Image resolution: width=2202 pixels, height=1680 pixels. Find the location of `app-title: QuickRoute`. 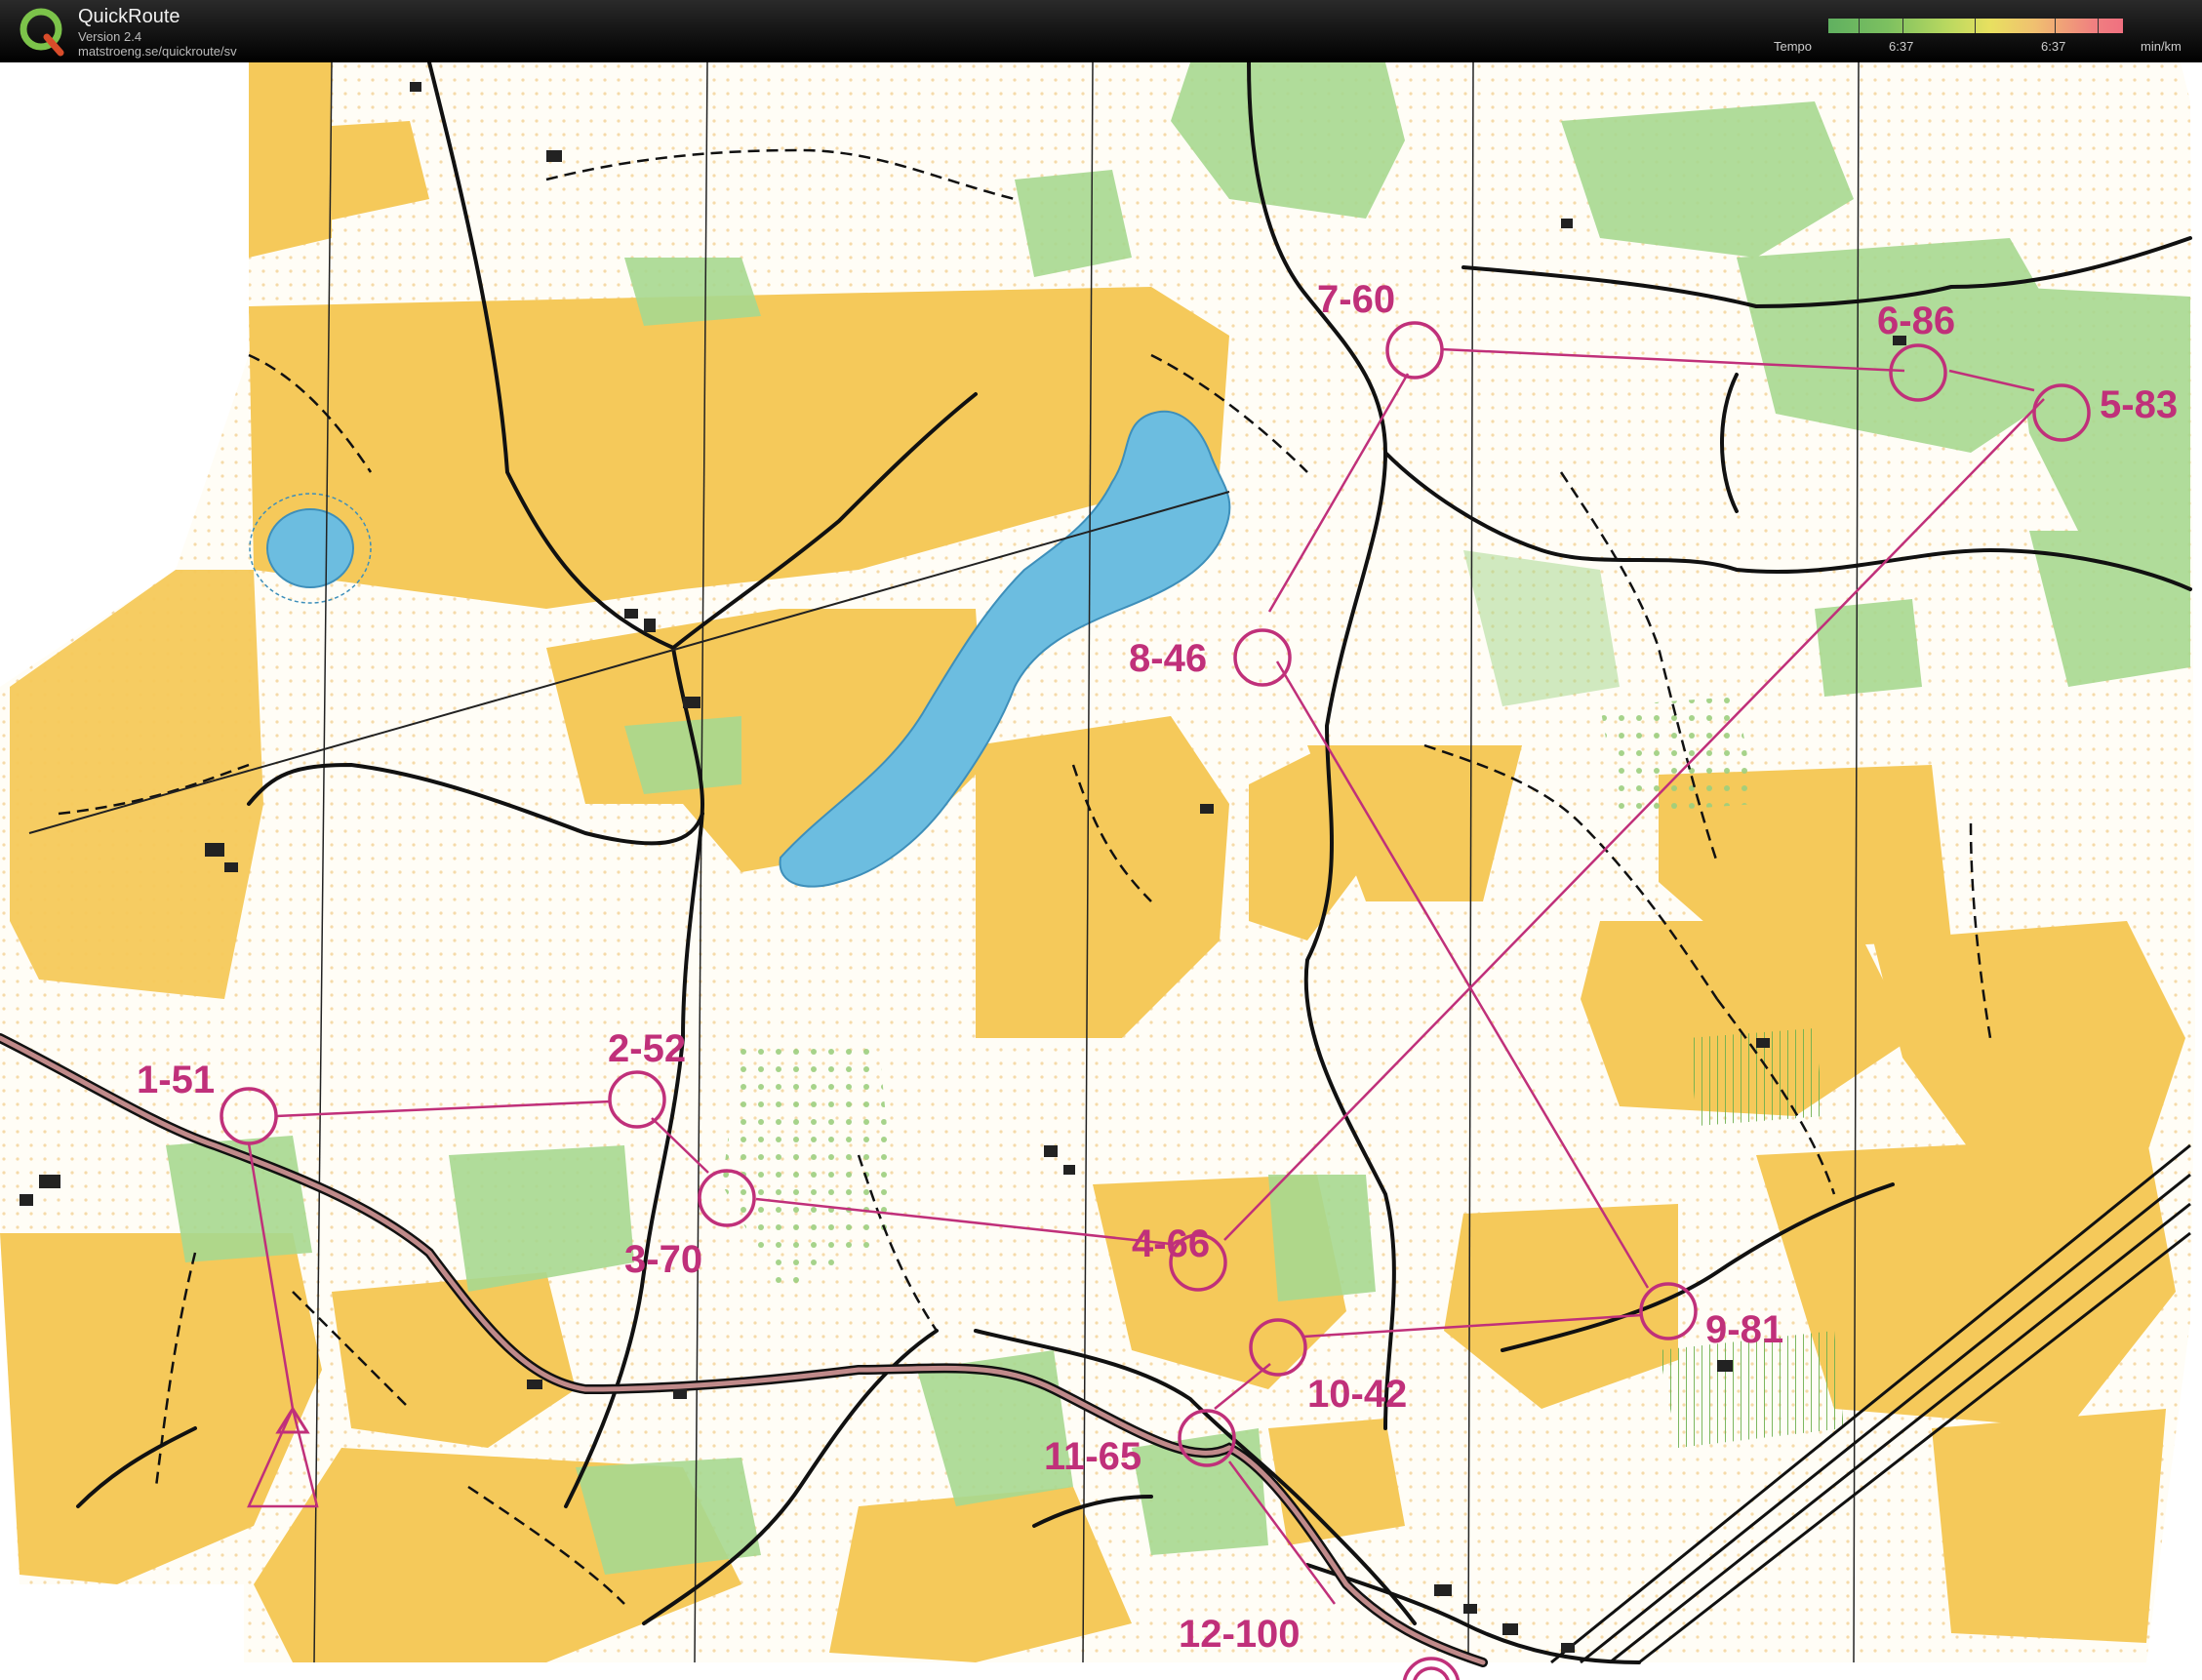

app-title: QuickRoute is located at coordinates (129, 16).